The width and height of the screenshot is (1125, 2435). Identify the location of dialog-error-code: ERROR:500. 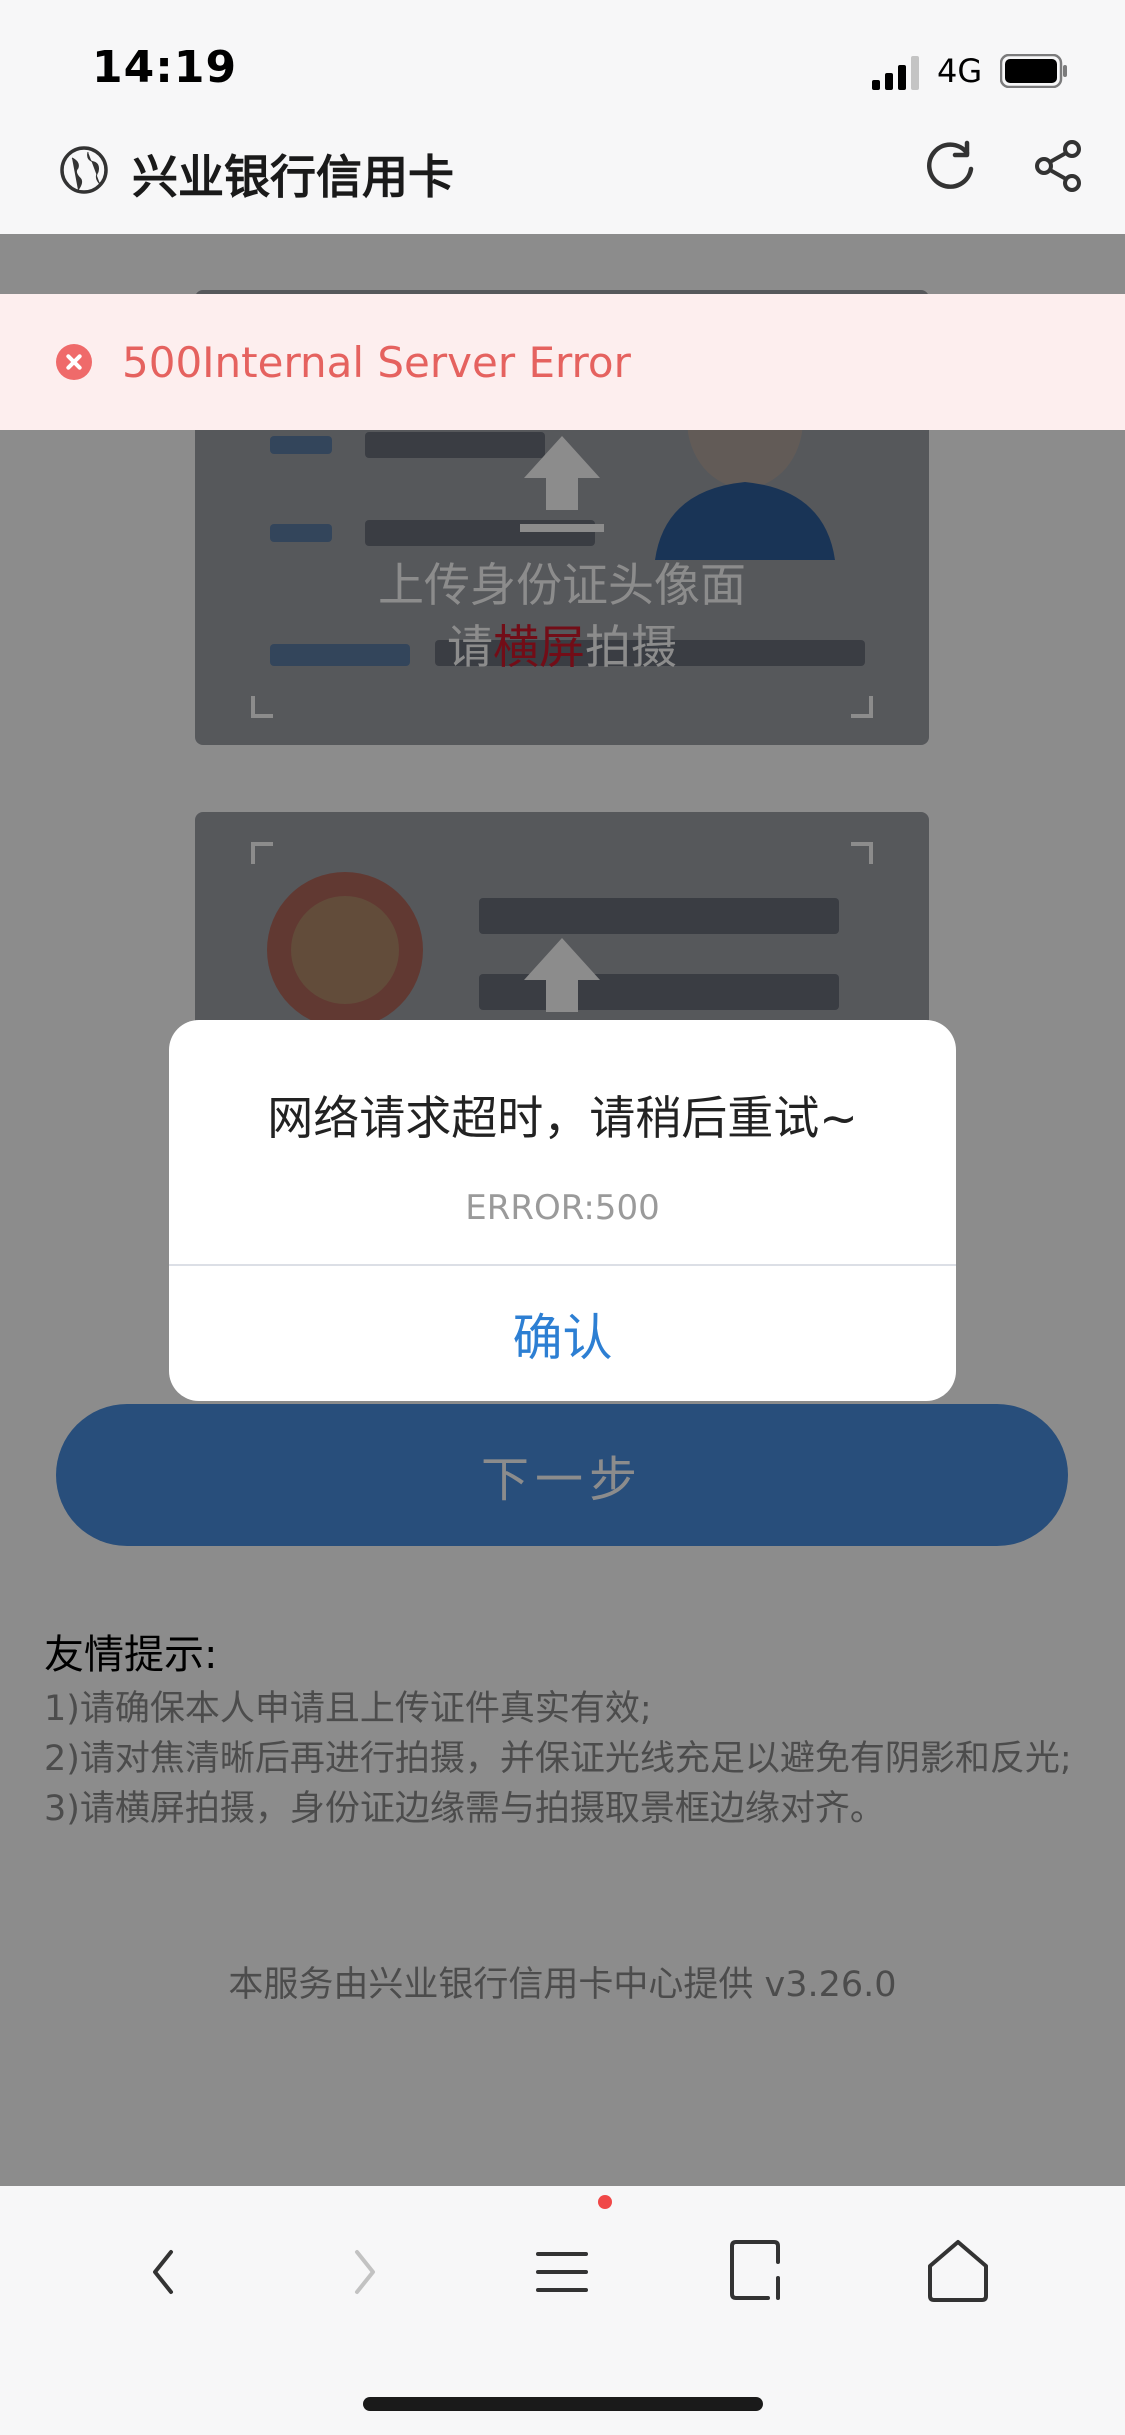
(562, 1208).